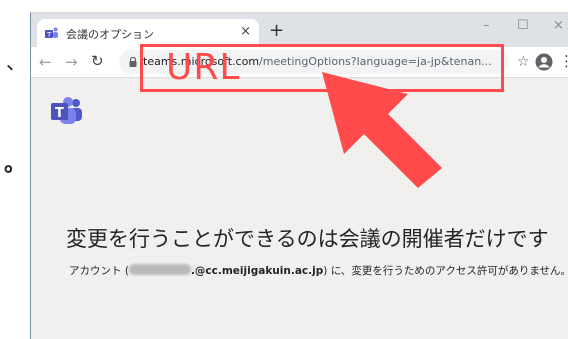 Image resolution: width=568 pixels, height=339 pixels. What do you see at coordinates (523, 25) in the screenshot?
I see `maximize-button: ☐` at bounding box center [523, 25].